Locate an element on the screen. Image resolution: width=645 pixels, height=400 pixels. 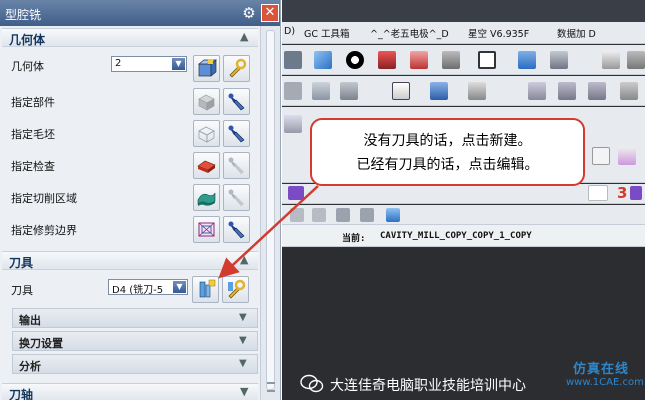
shaded-view-icon is located at coordinates (419, 60).